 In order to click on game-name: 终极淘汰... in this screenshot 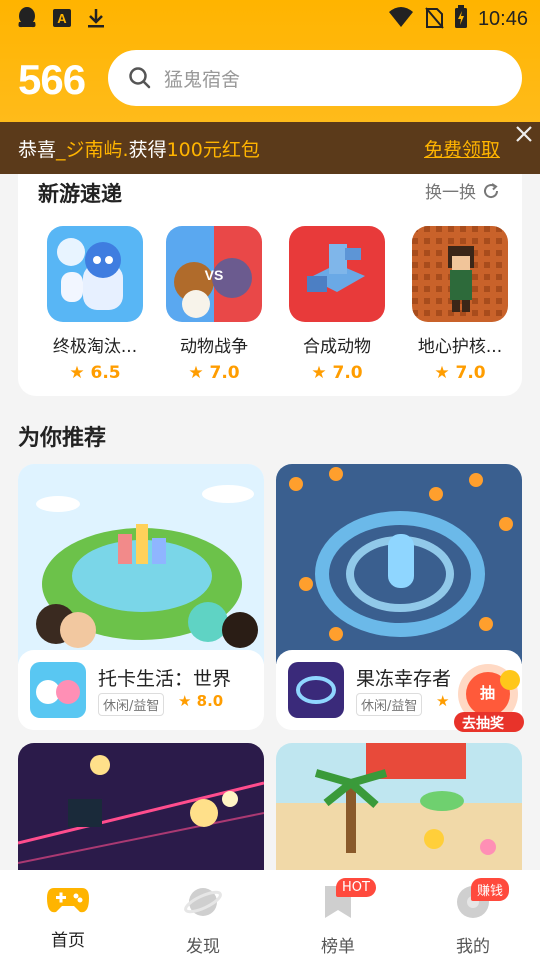, I will do `click(95, 347)`.